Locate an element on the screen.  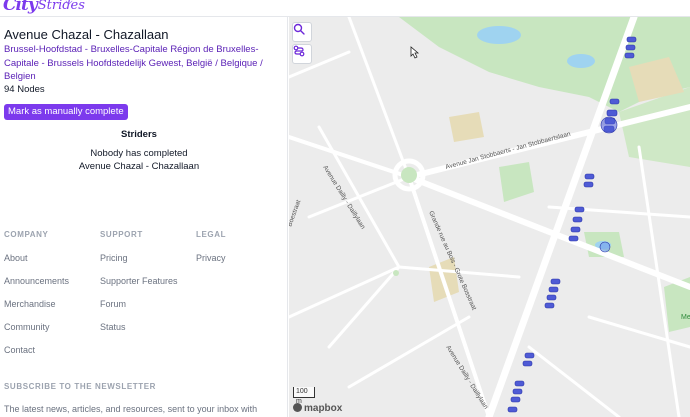
footer-link-announcements: Announcements is located at coordinates (36, 282).